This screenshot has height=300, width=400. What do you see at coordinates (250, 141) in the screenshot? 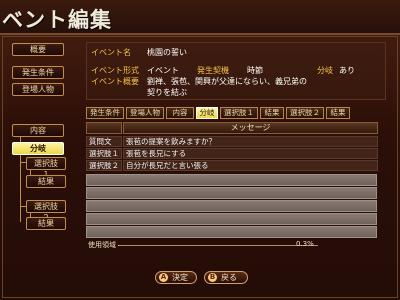
I see `row-message: 張苞の提案を飲みますか？` at bounding box center [250, 141].